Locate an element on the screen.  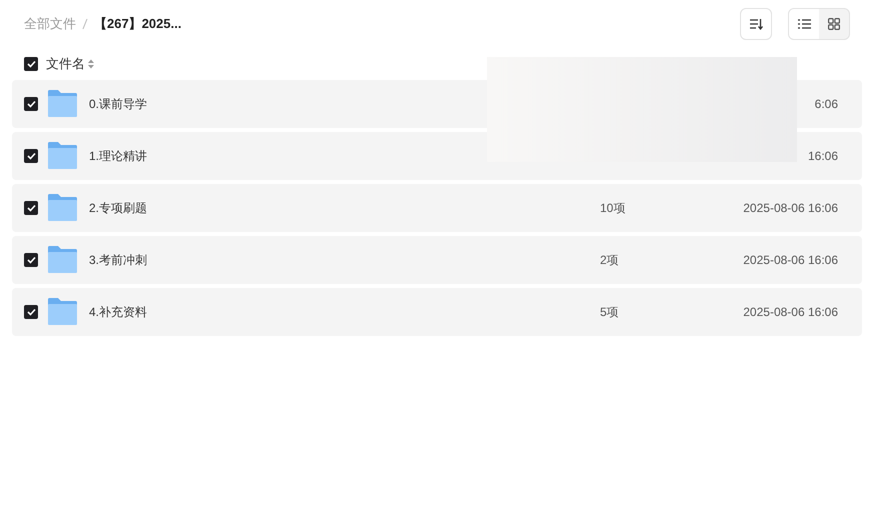
file-name: 2.专项刷题 is located at coordinates (118, 208).